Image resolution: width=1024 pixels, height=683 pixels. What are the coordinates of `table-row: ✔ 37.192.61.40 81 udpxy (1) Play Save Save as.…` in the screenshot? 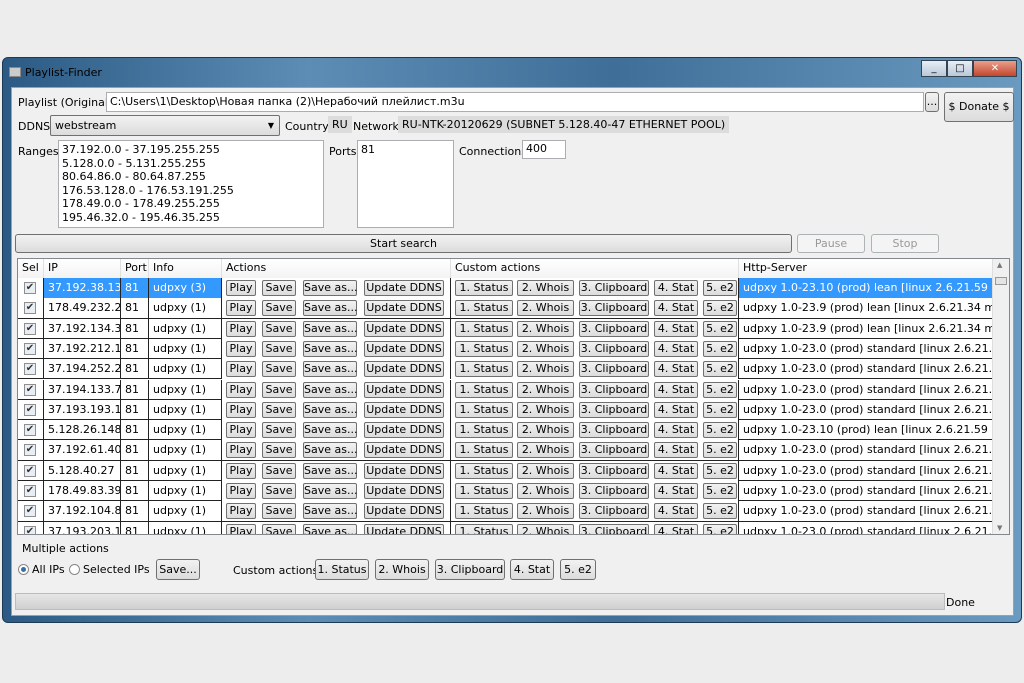 It's located at (506, 450).